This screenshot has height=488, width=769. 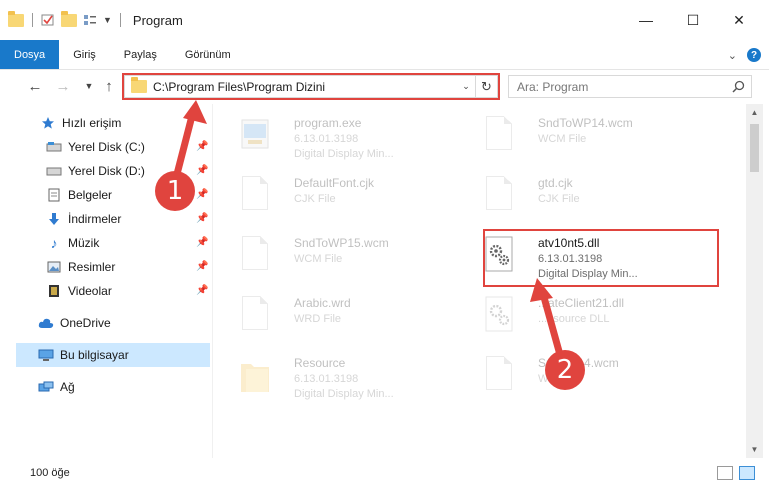 What do you see at coordinates (346, 197) in the screenshot?
I see `file-item: DefaultFont.cjk CJK File` at bounding box center [346, 197].